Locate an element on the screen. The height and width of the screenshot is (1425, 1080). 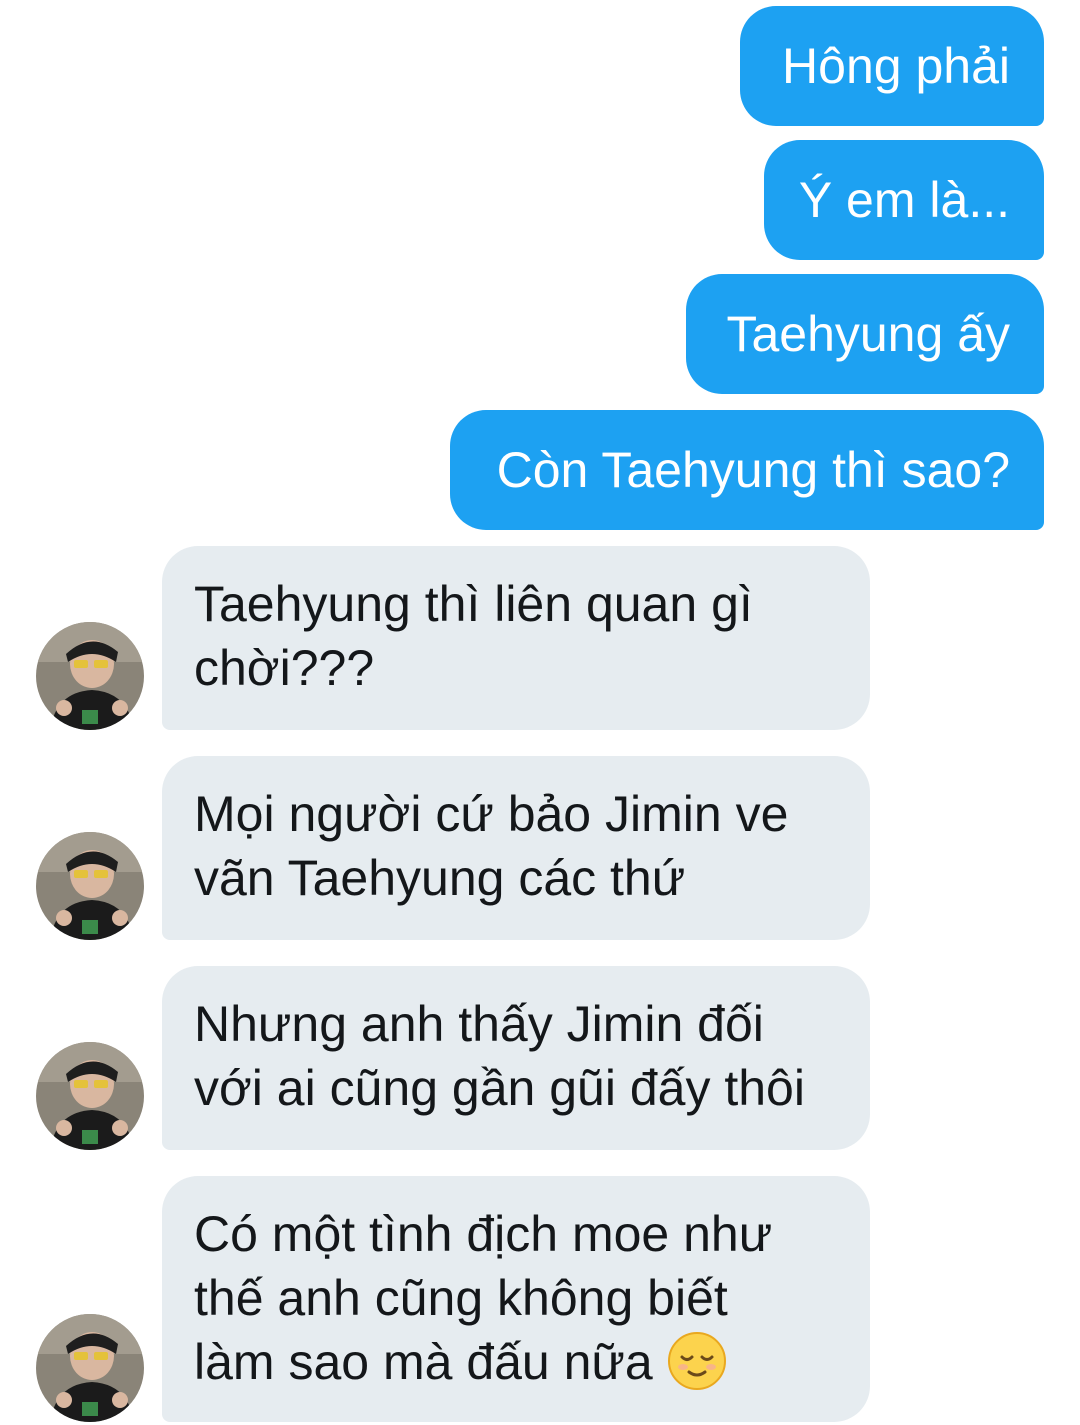
received-message-line: làm sao mà đấu nữa is located at coordinates (423, 1362).